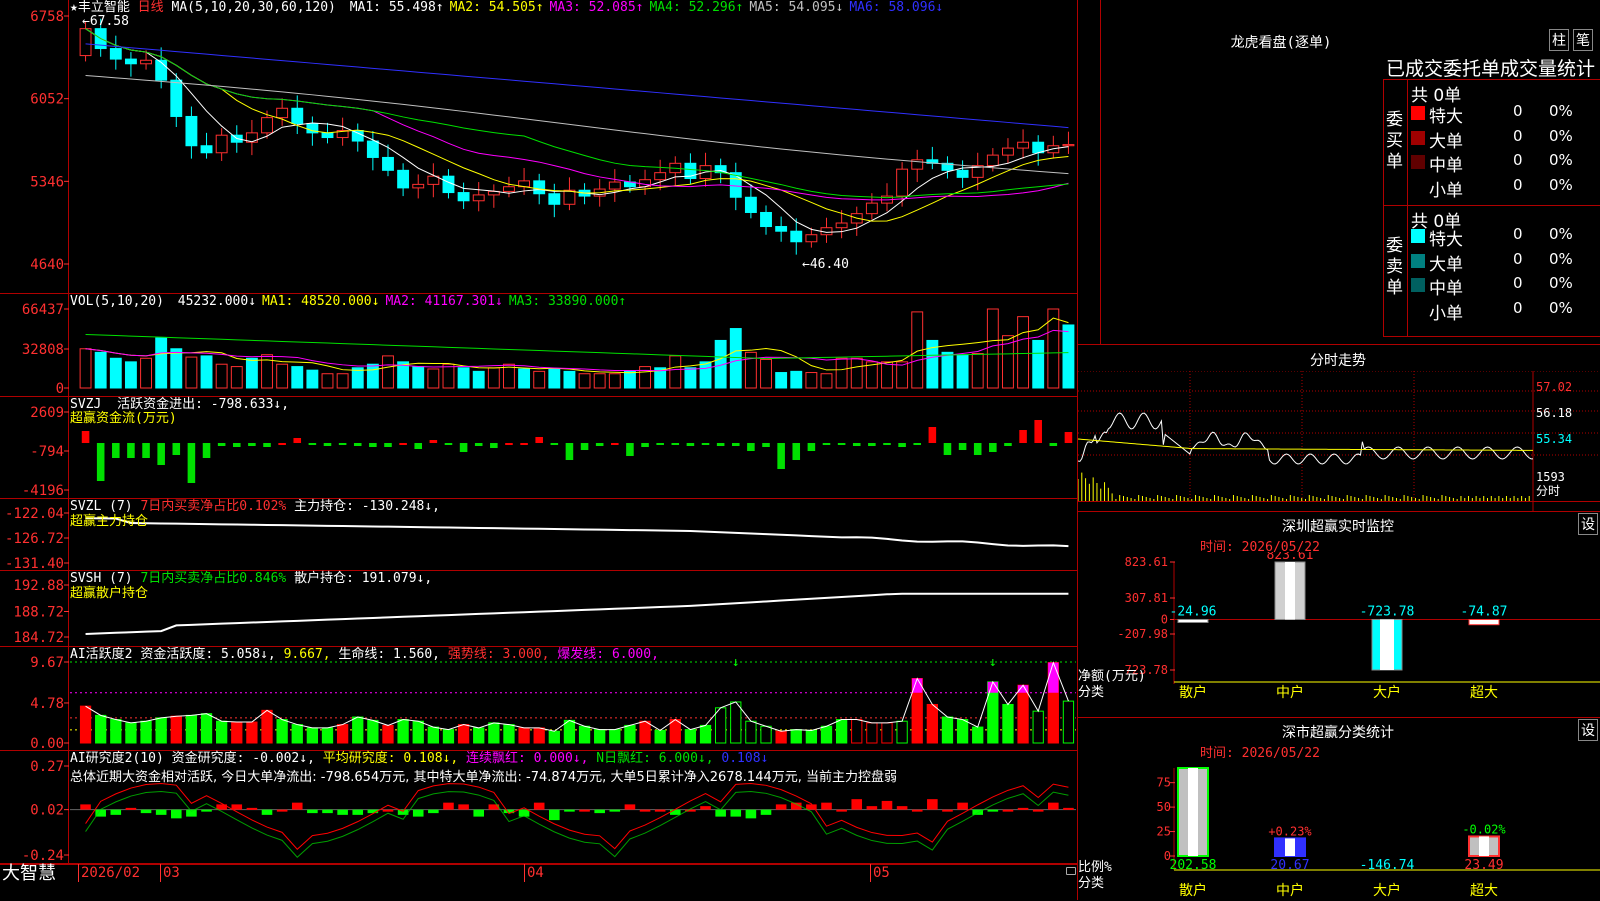 The height and width of the screenshot is (901, 1600). What do you see at coordinates (1164, 807) in the screenshot?
I see `st-axis-label: 50` at bounding box center [1164, 807].